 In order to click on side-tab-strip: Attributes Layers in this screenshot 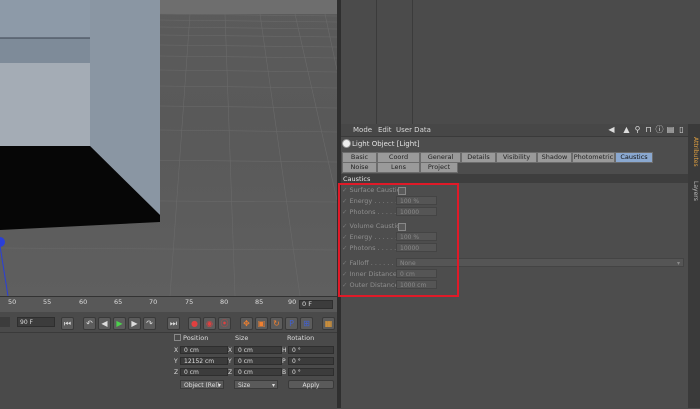, I will do `click(694, 266)`.